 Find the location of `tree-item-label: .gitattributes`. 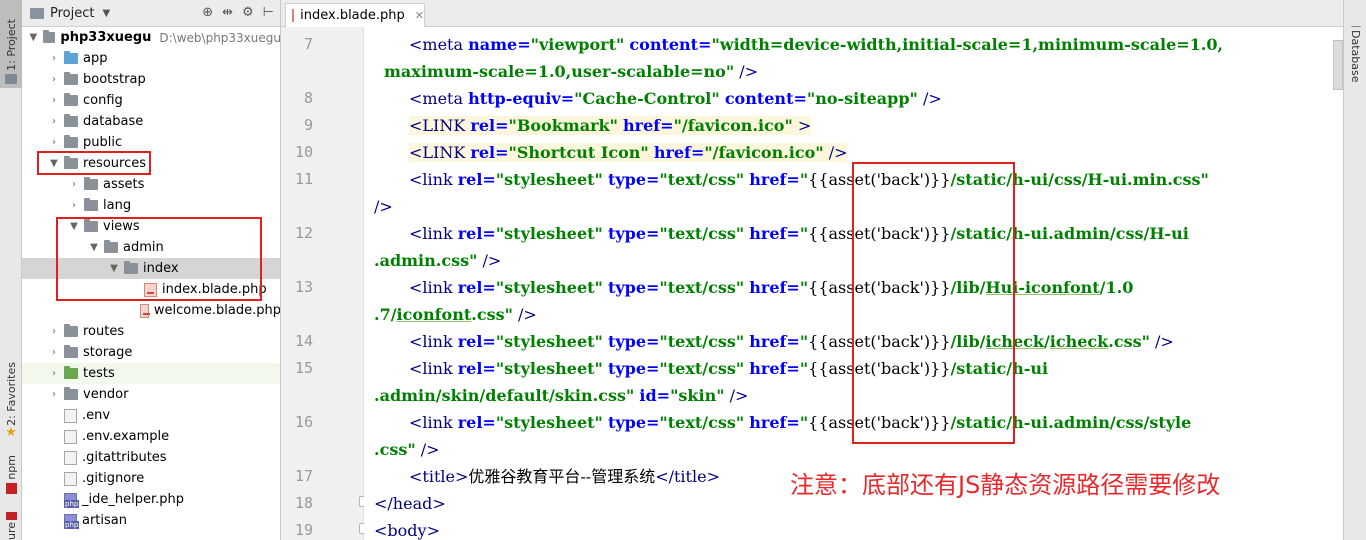

tree-item-label: .gitattributes is located at coordinates (124, 457).